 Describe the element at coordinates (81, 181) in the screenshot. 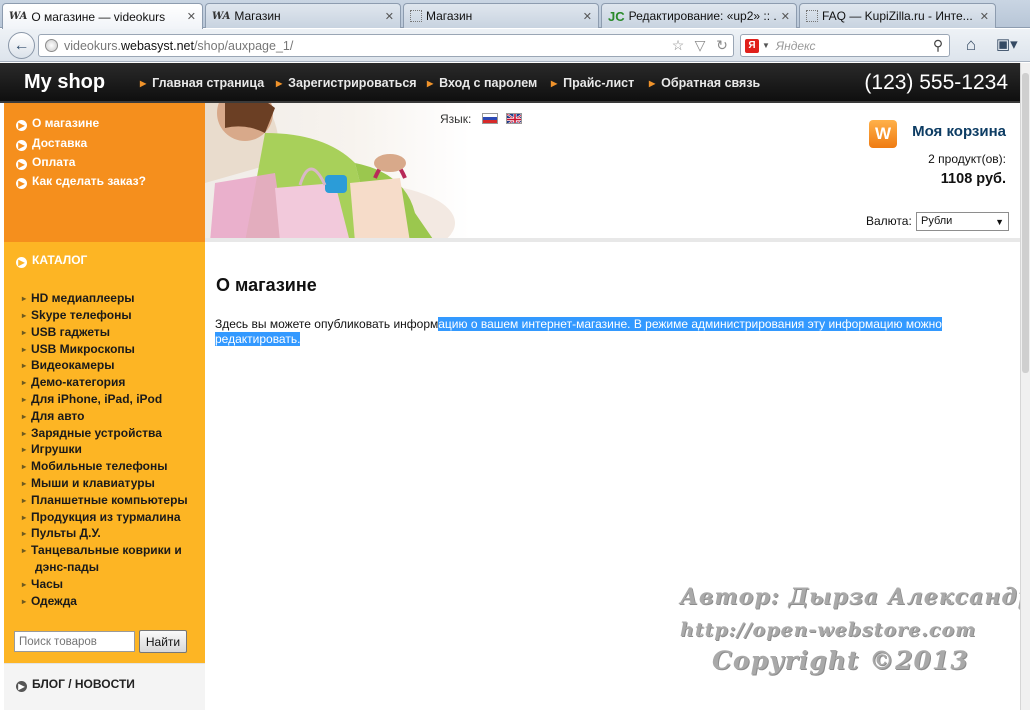

I see `info-link-how-to-order: ▶ Как сделать заказ?` at that location.